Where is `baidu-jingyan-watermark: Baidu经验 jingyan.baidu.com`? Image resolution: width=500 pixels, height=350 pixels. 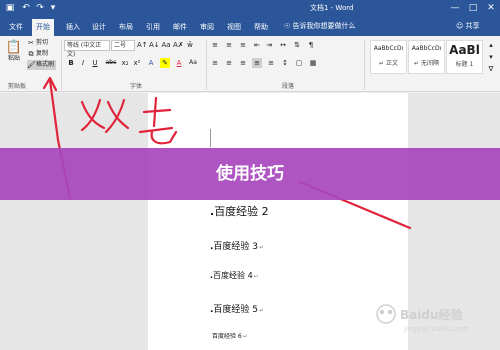
baidu-jingyan-watermark: Baidu经验 jingyan.baidu.com is located at coordinates (434, 318).